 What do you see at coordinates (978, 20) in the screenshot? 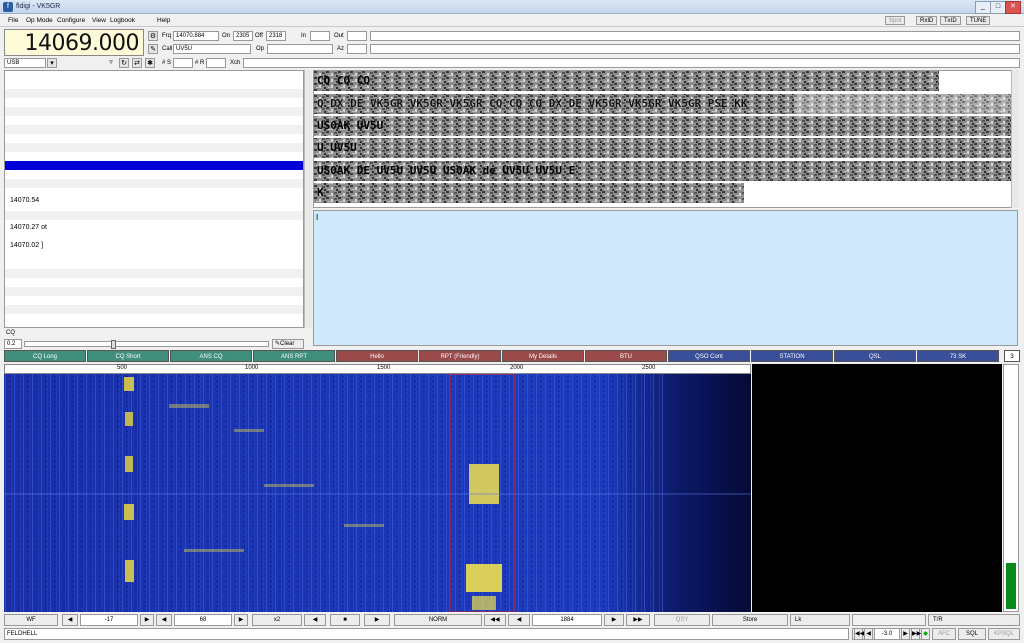
I see `tune-button: TUNE` at bounding box center [978, 20].